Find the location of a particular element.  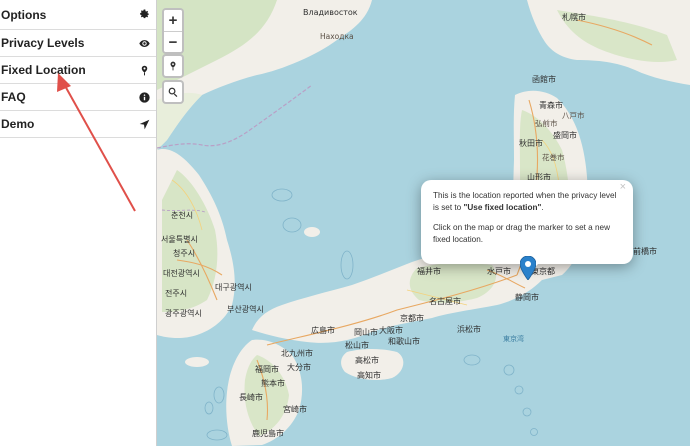

search-button is located at coordinates (173, 92).